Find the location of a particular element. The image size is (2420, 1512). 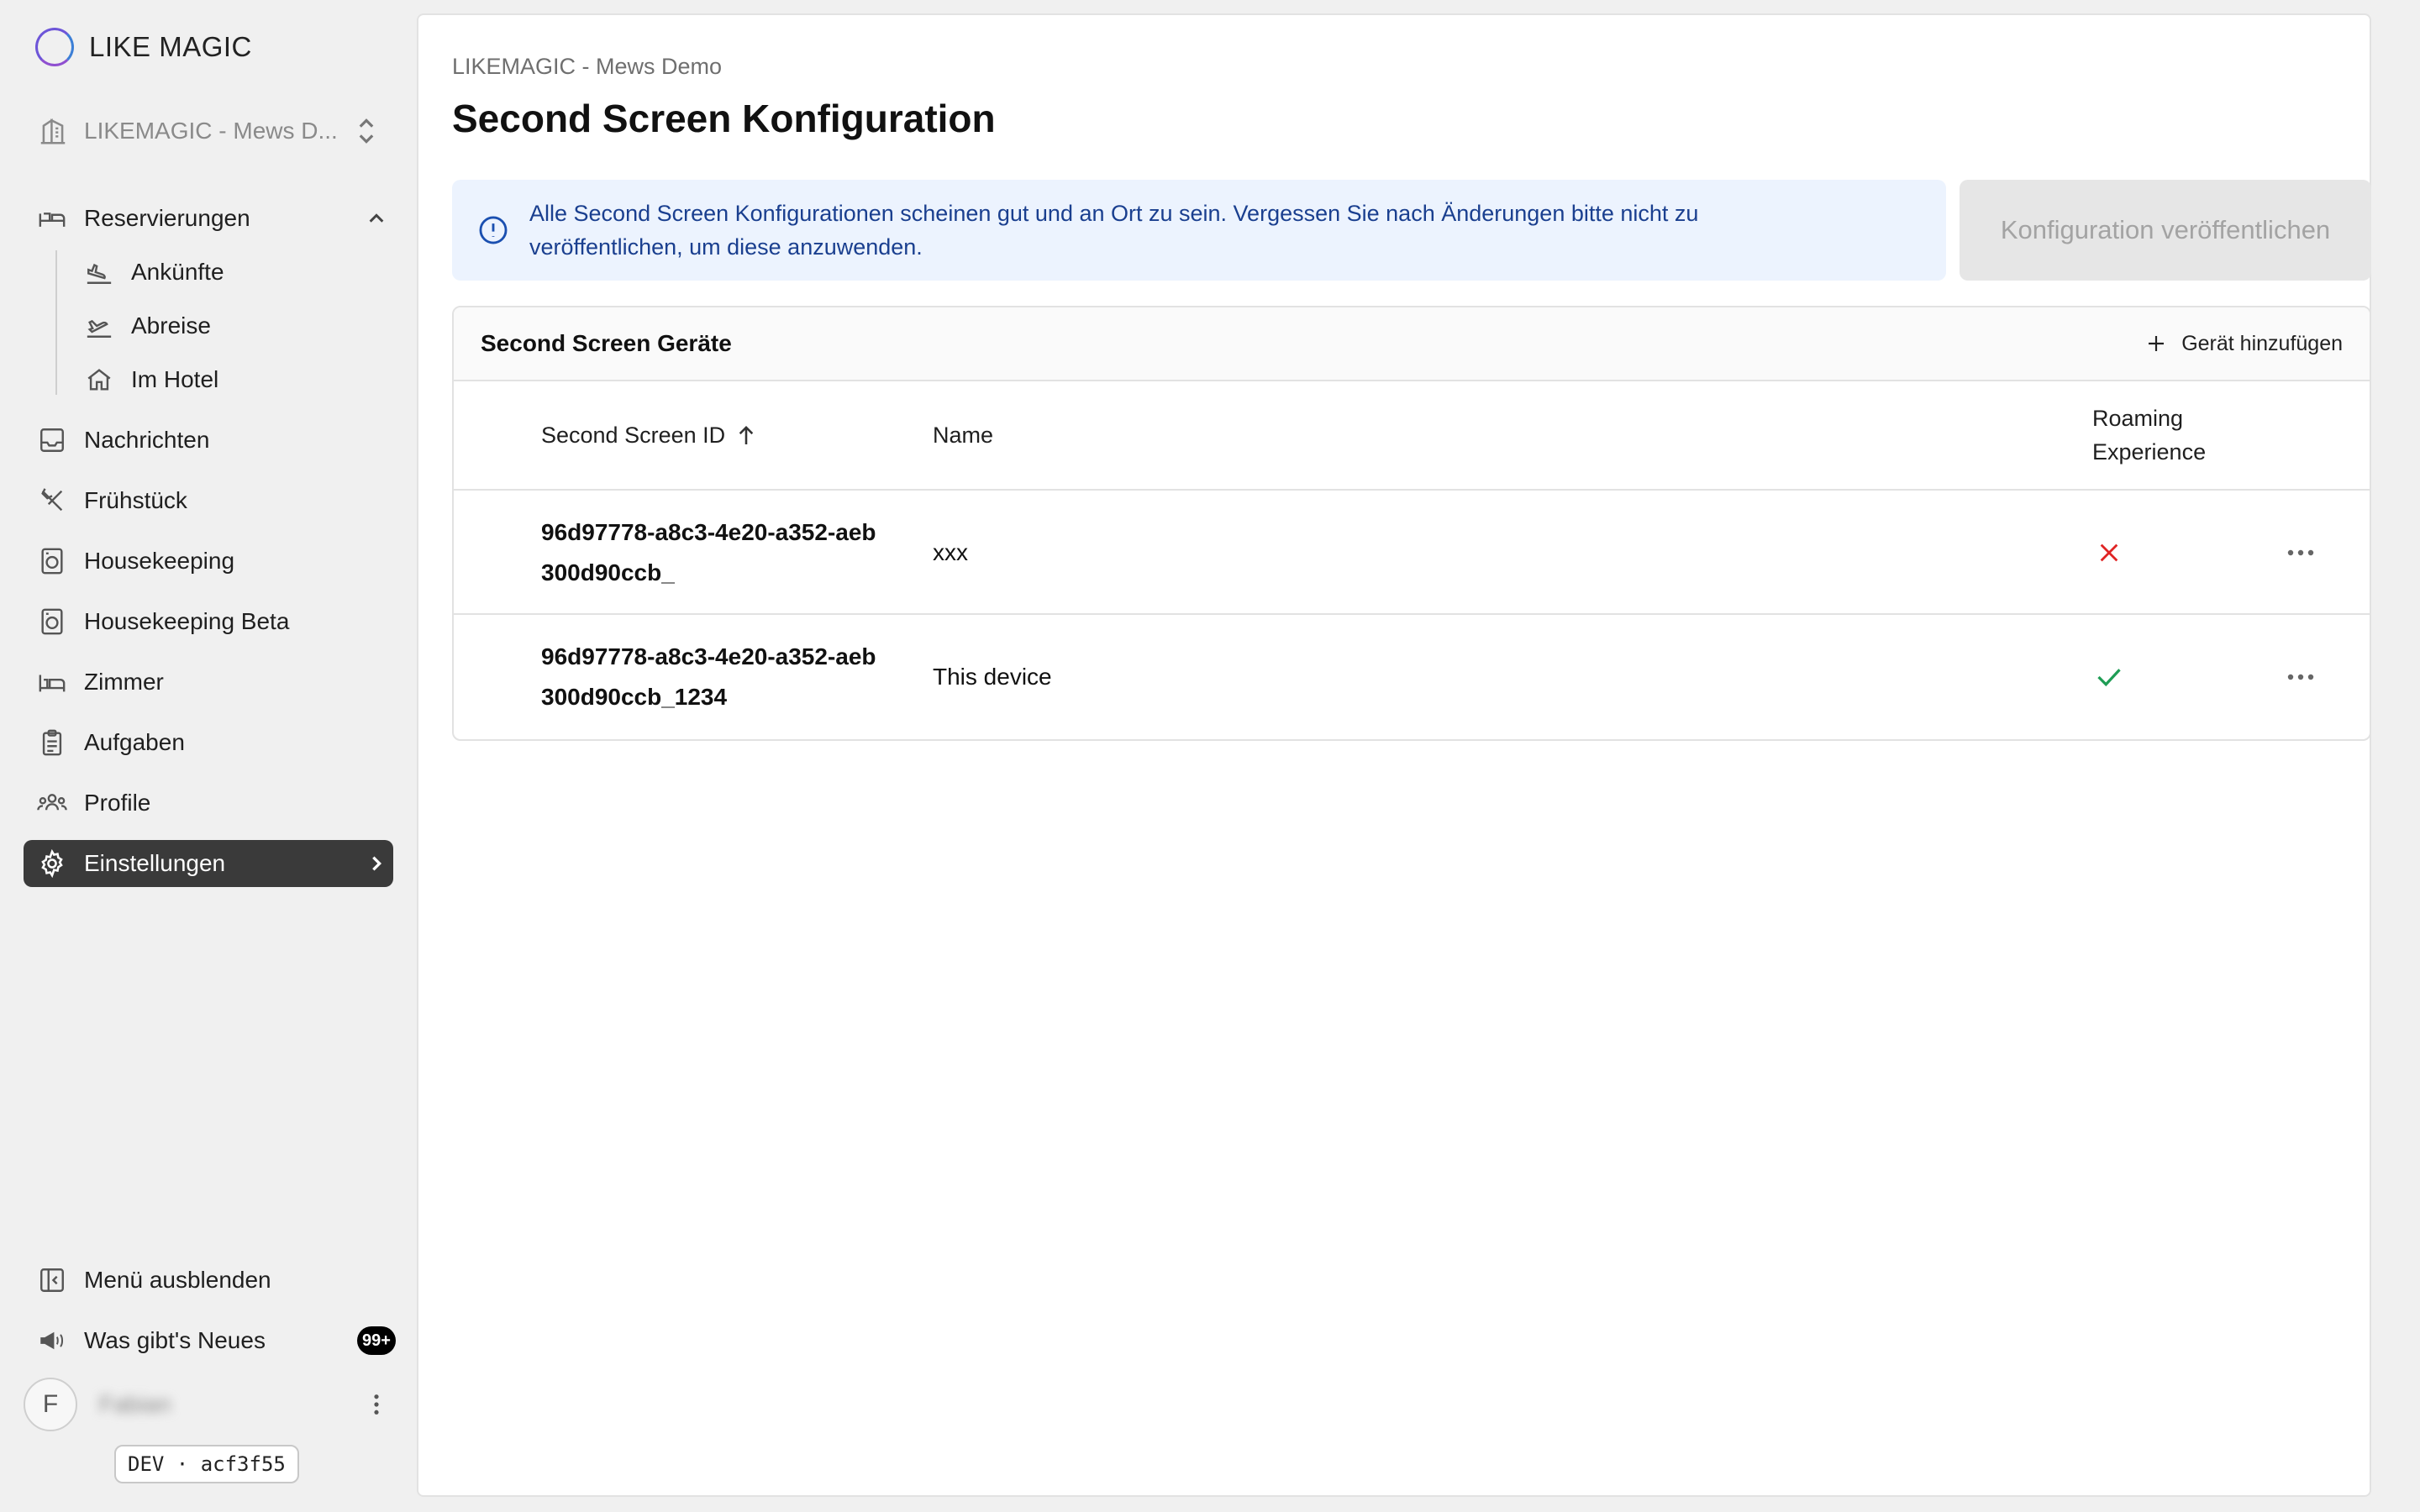

sidebar-item-label: Abreise is located at coordinates (171, 325).